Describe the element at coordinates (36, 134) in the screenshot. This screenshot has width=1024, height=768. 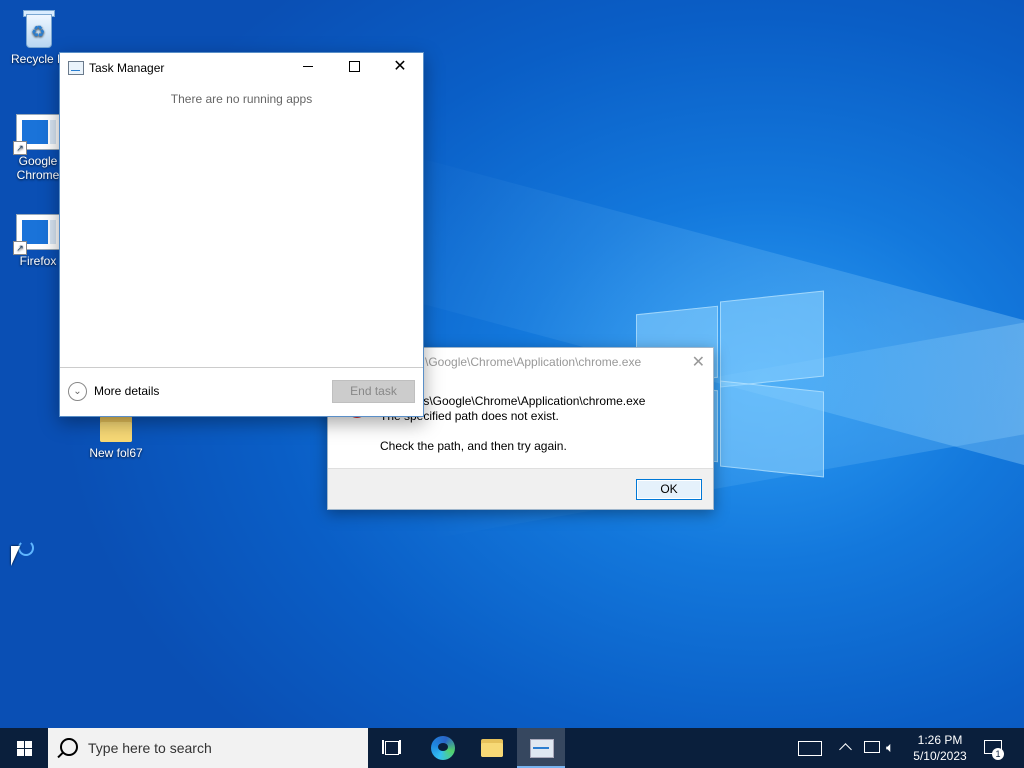
I see `chrome-shortcut-icon: ↗` at that location.